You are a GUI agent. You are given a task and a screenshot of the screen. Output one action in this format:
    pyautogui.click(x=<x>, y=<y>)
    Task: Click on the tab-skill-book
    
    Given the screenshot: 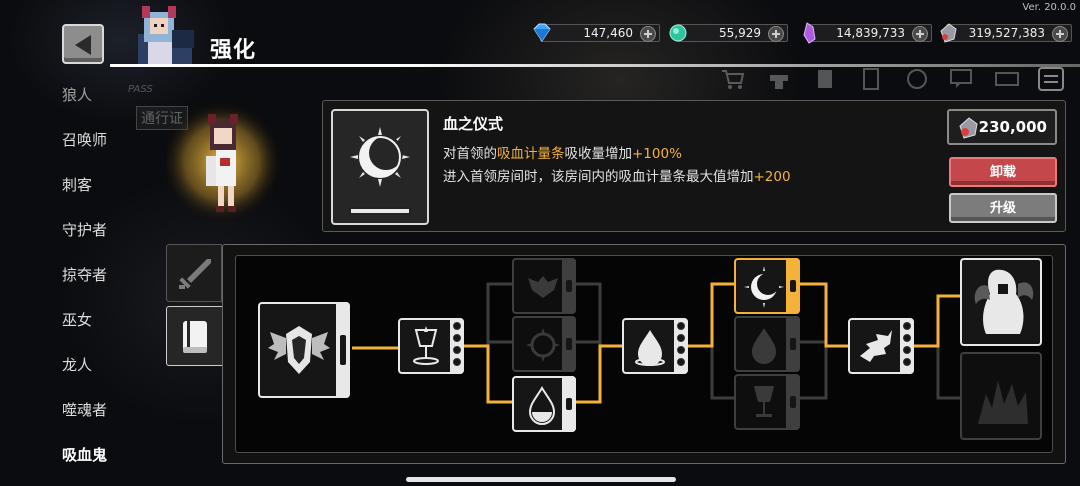 What is the action you would take?
    pyautogui.click(x=194, y=336)
    